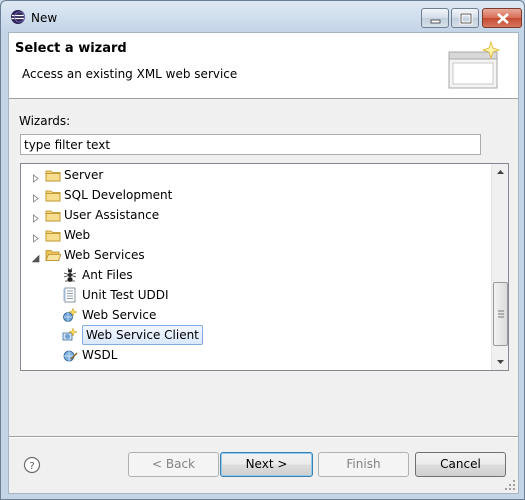 The image size is (525, 500). I want to click on window-title: New, so click(44, 18).